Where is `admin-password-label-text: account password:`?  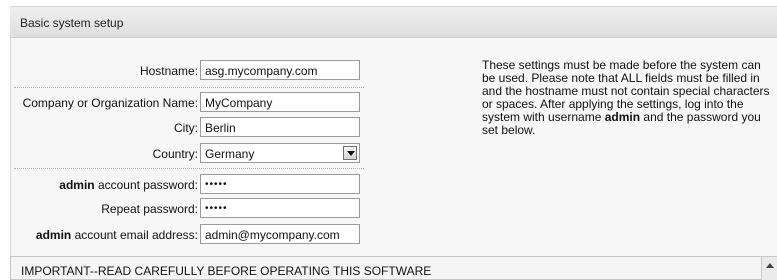 admin-password-label-text: account password: is located at coordinates (146, 185).